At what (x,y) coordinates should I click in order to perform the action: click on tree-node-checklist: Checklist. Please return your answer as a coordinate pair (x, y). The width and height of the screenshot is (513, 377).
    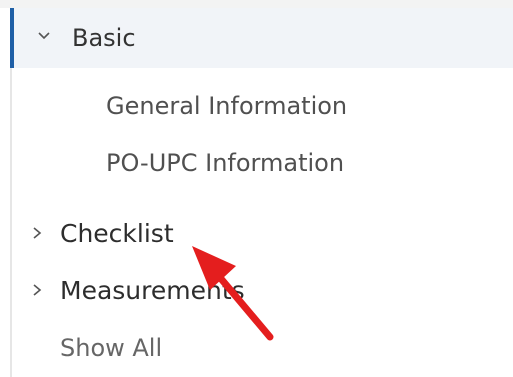
    Looking at the image, I should click on (101, 233).